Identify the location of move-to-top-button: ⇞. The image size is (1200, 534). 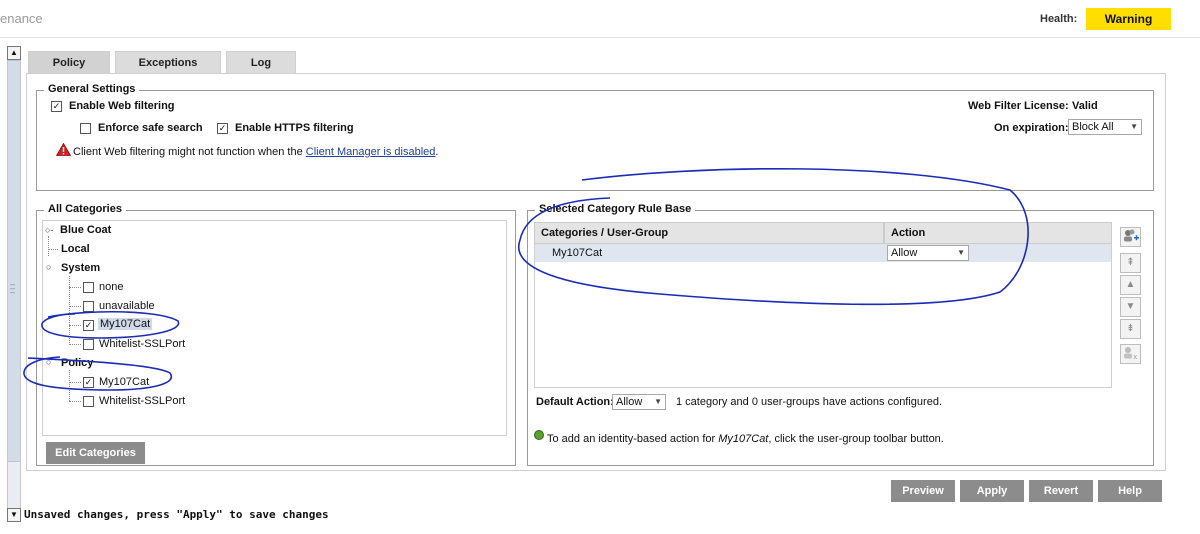
(1130, 263).